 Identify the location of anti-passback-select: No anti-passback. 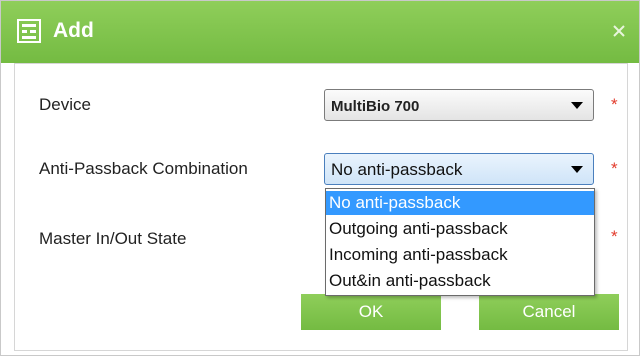
(459, 169).